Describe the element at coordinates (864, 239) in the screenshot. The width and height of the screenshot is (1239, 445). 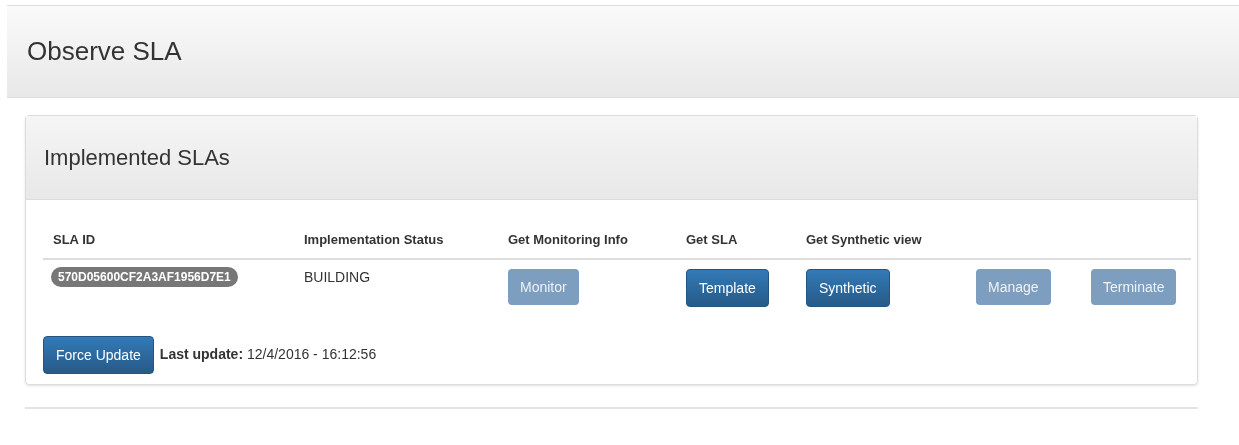
I see `column-header: Get Synthetic view` at that location.